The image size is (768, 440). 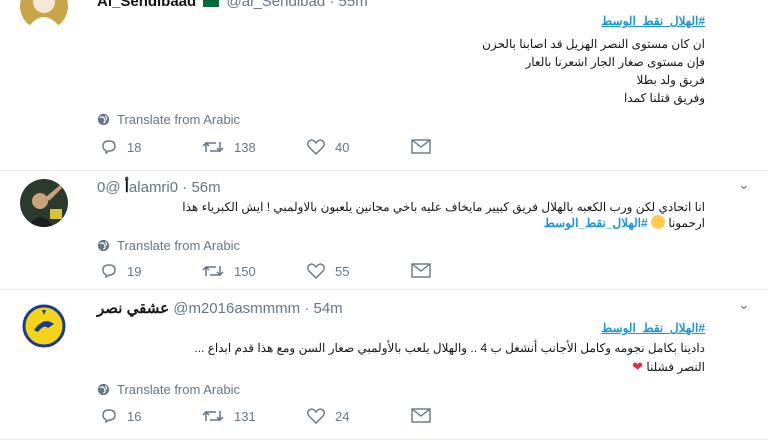 What do you see at coordinates (121, 271) in the screenshot?
I see `reply-button: 19` at bounding box center [121, 271].